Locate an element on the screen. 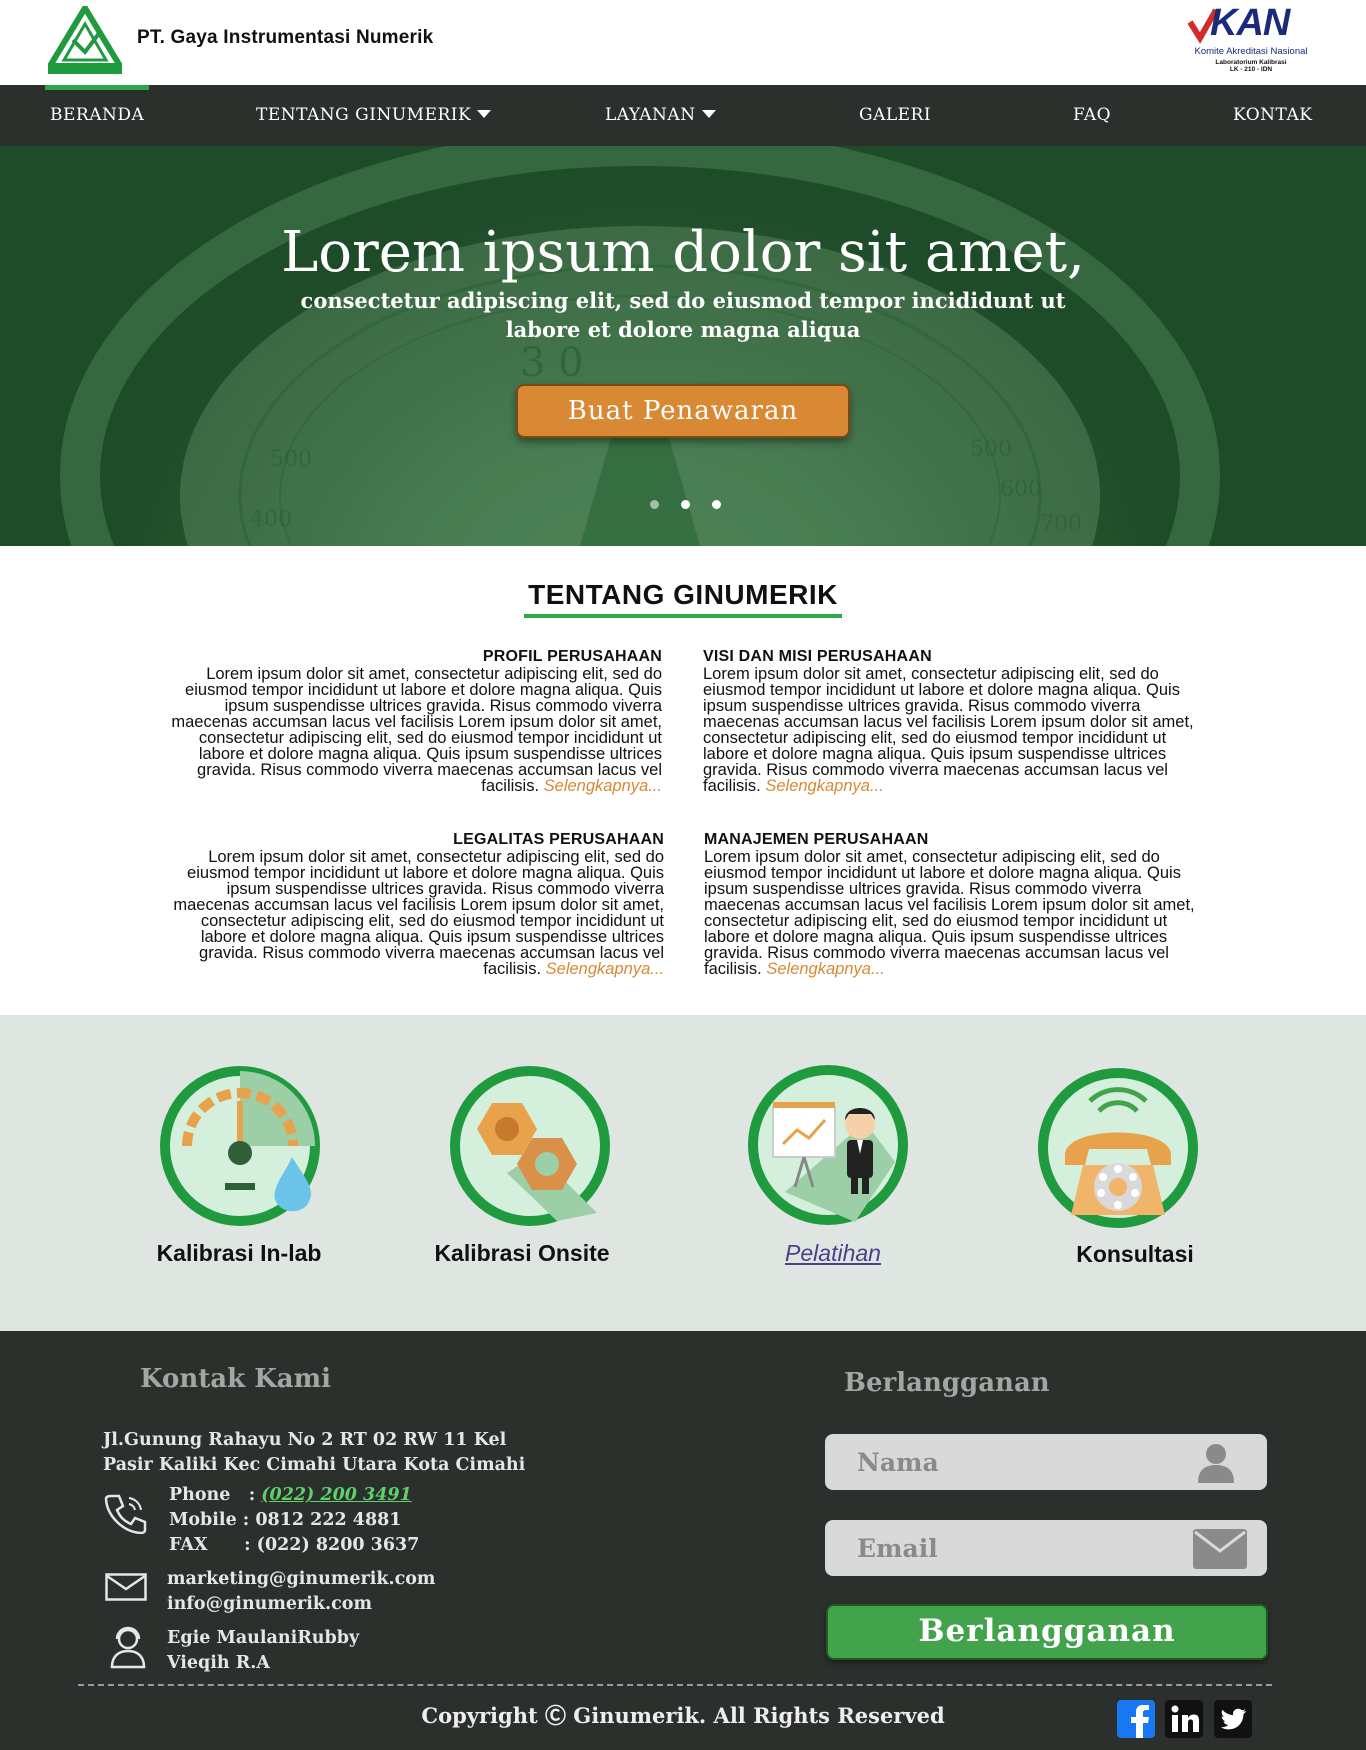 This screenshot has height=1750, width=1366. envelope-icon is located at coordinates (1220, 1549).